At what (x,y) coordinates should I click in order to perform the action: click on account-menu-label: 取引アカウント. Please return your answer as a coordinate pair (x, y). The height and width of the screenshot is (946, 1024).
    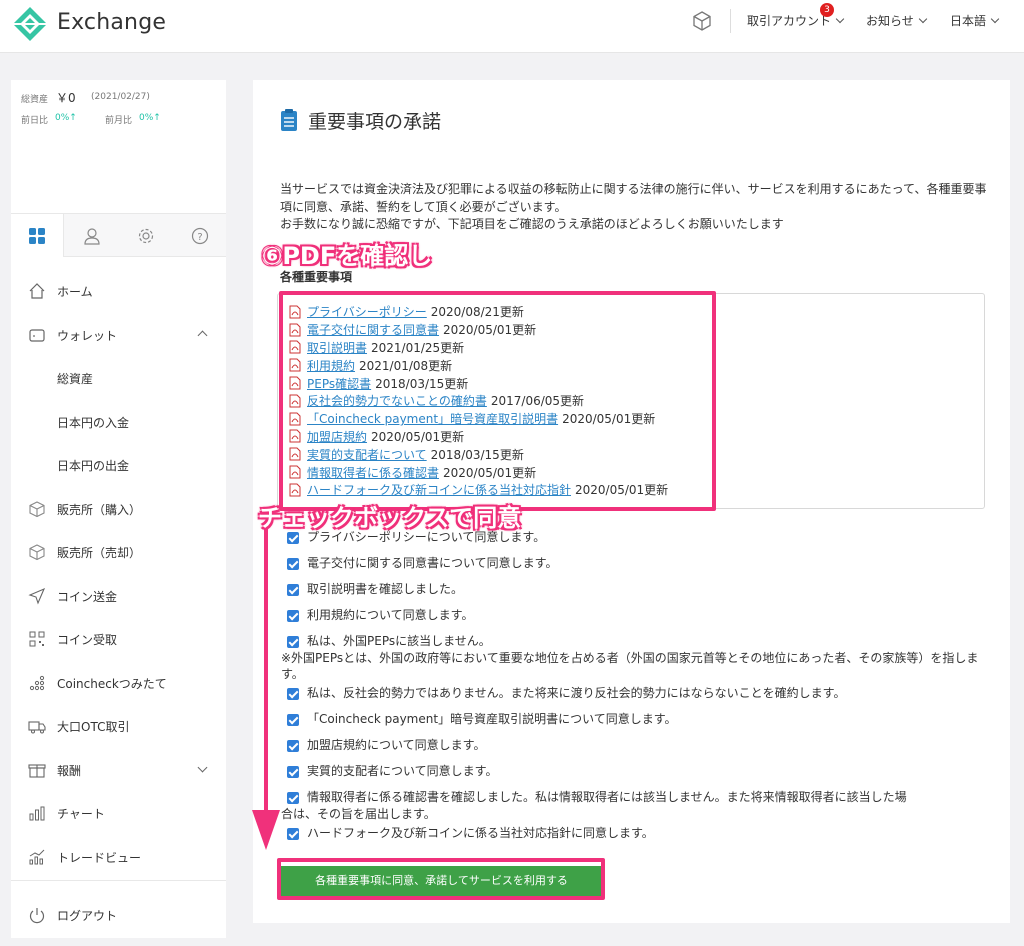
    Looking at the image, I should click on (789, 21).